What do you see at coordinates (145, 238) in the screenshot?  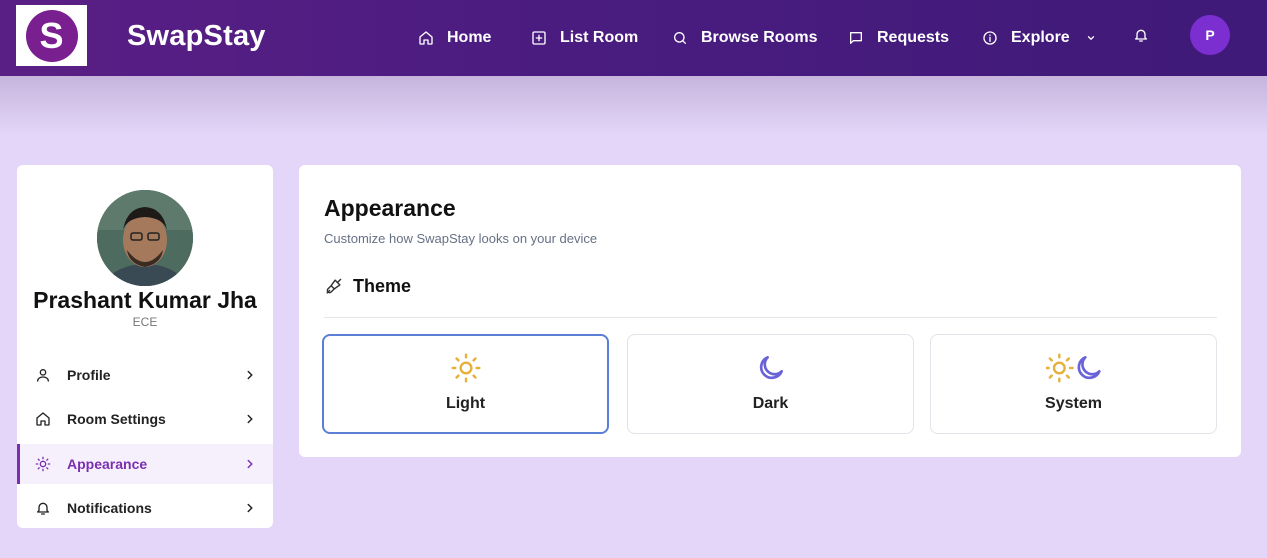 I see `profile-avatar` at bounding box center [145, 238].